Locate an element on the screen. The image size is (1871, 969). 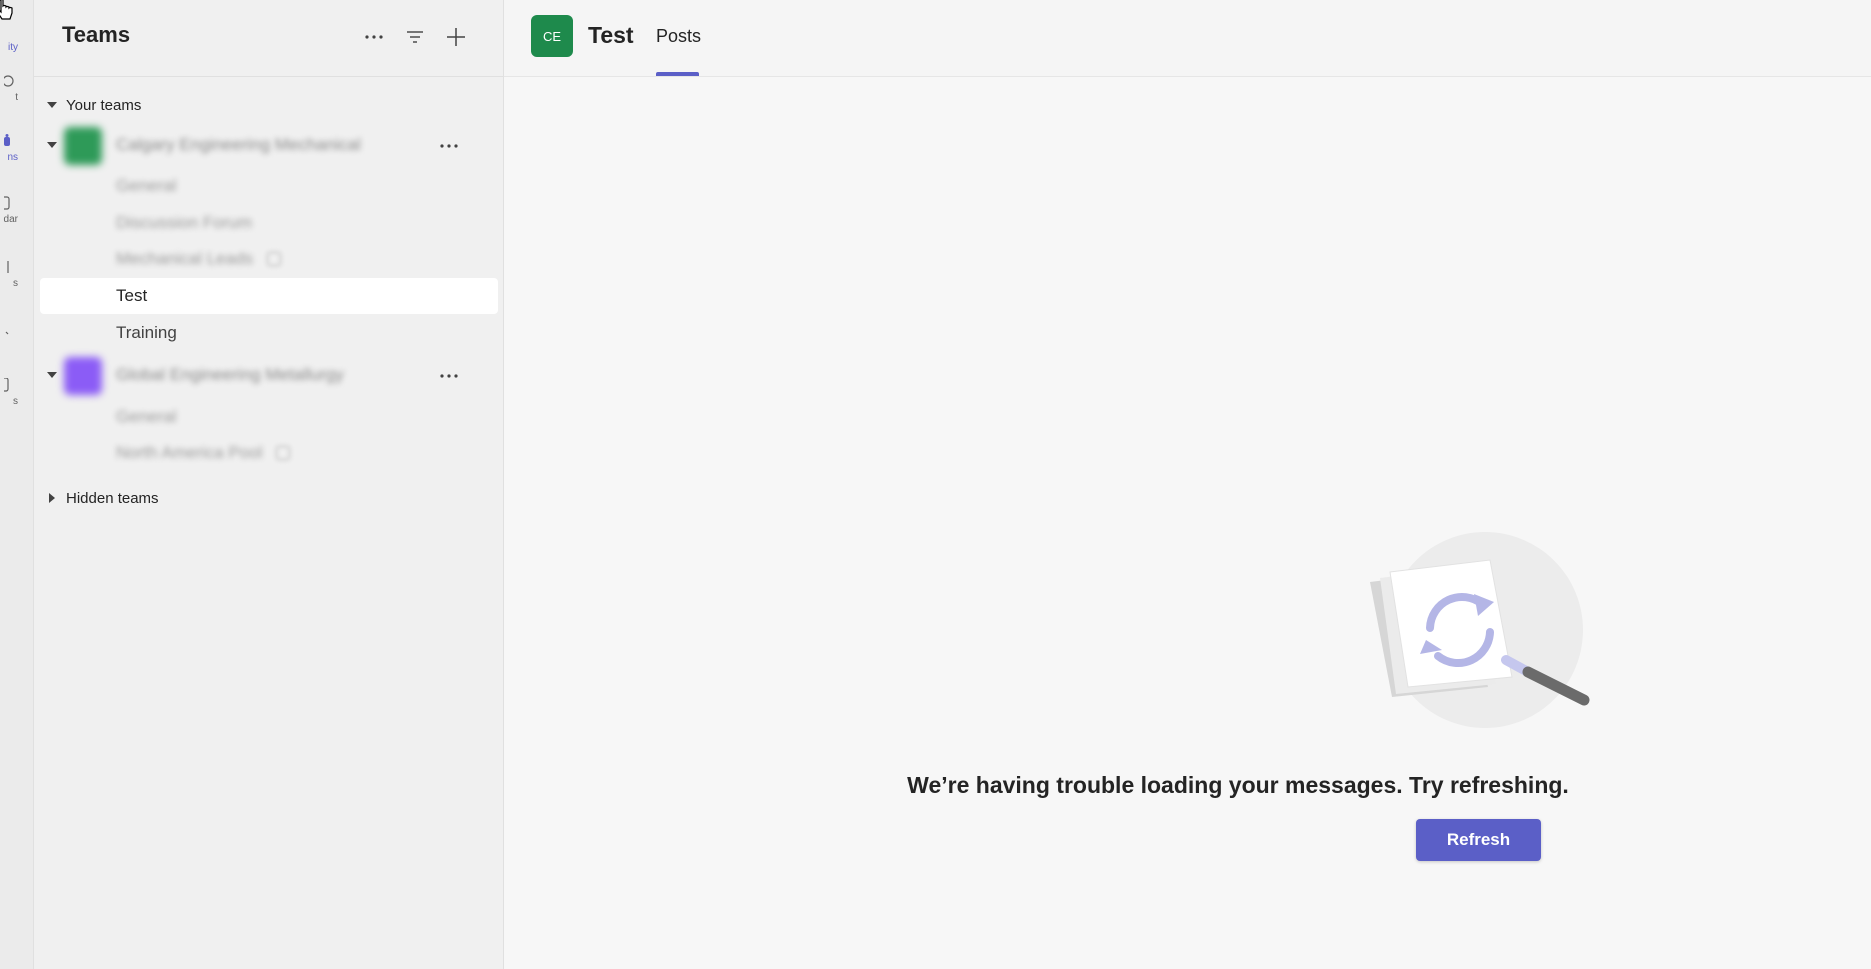
caret-right-icon is located at coordinates (52, 498).